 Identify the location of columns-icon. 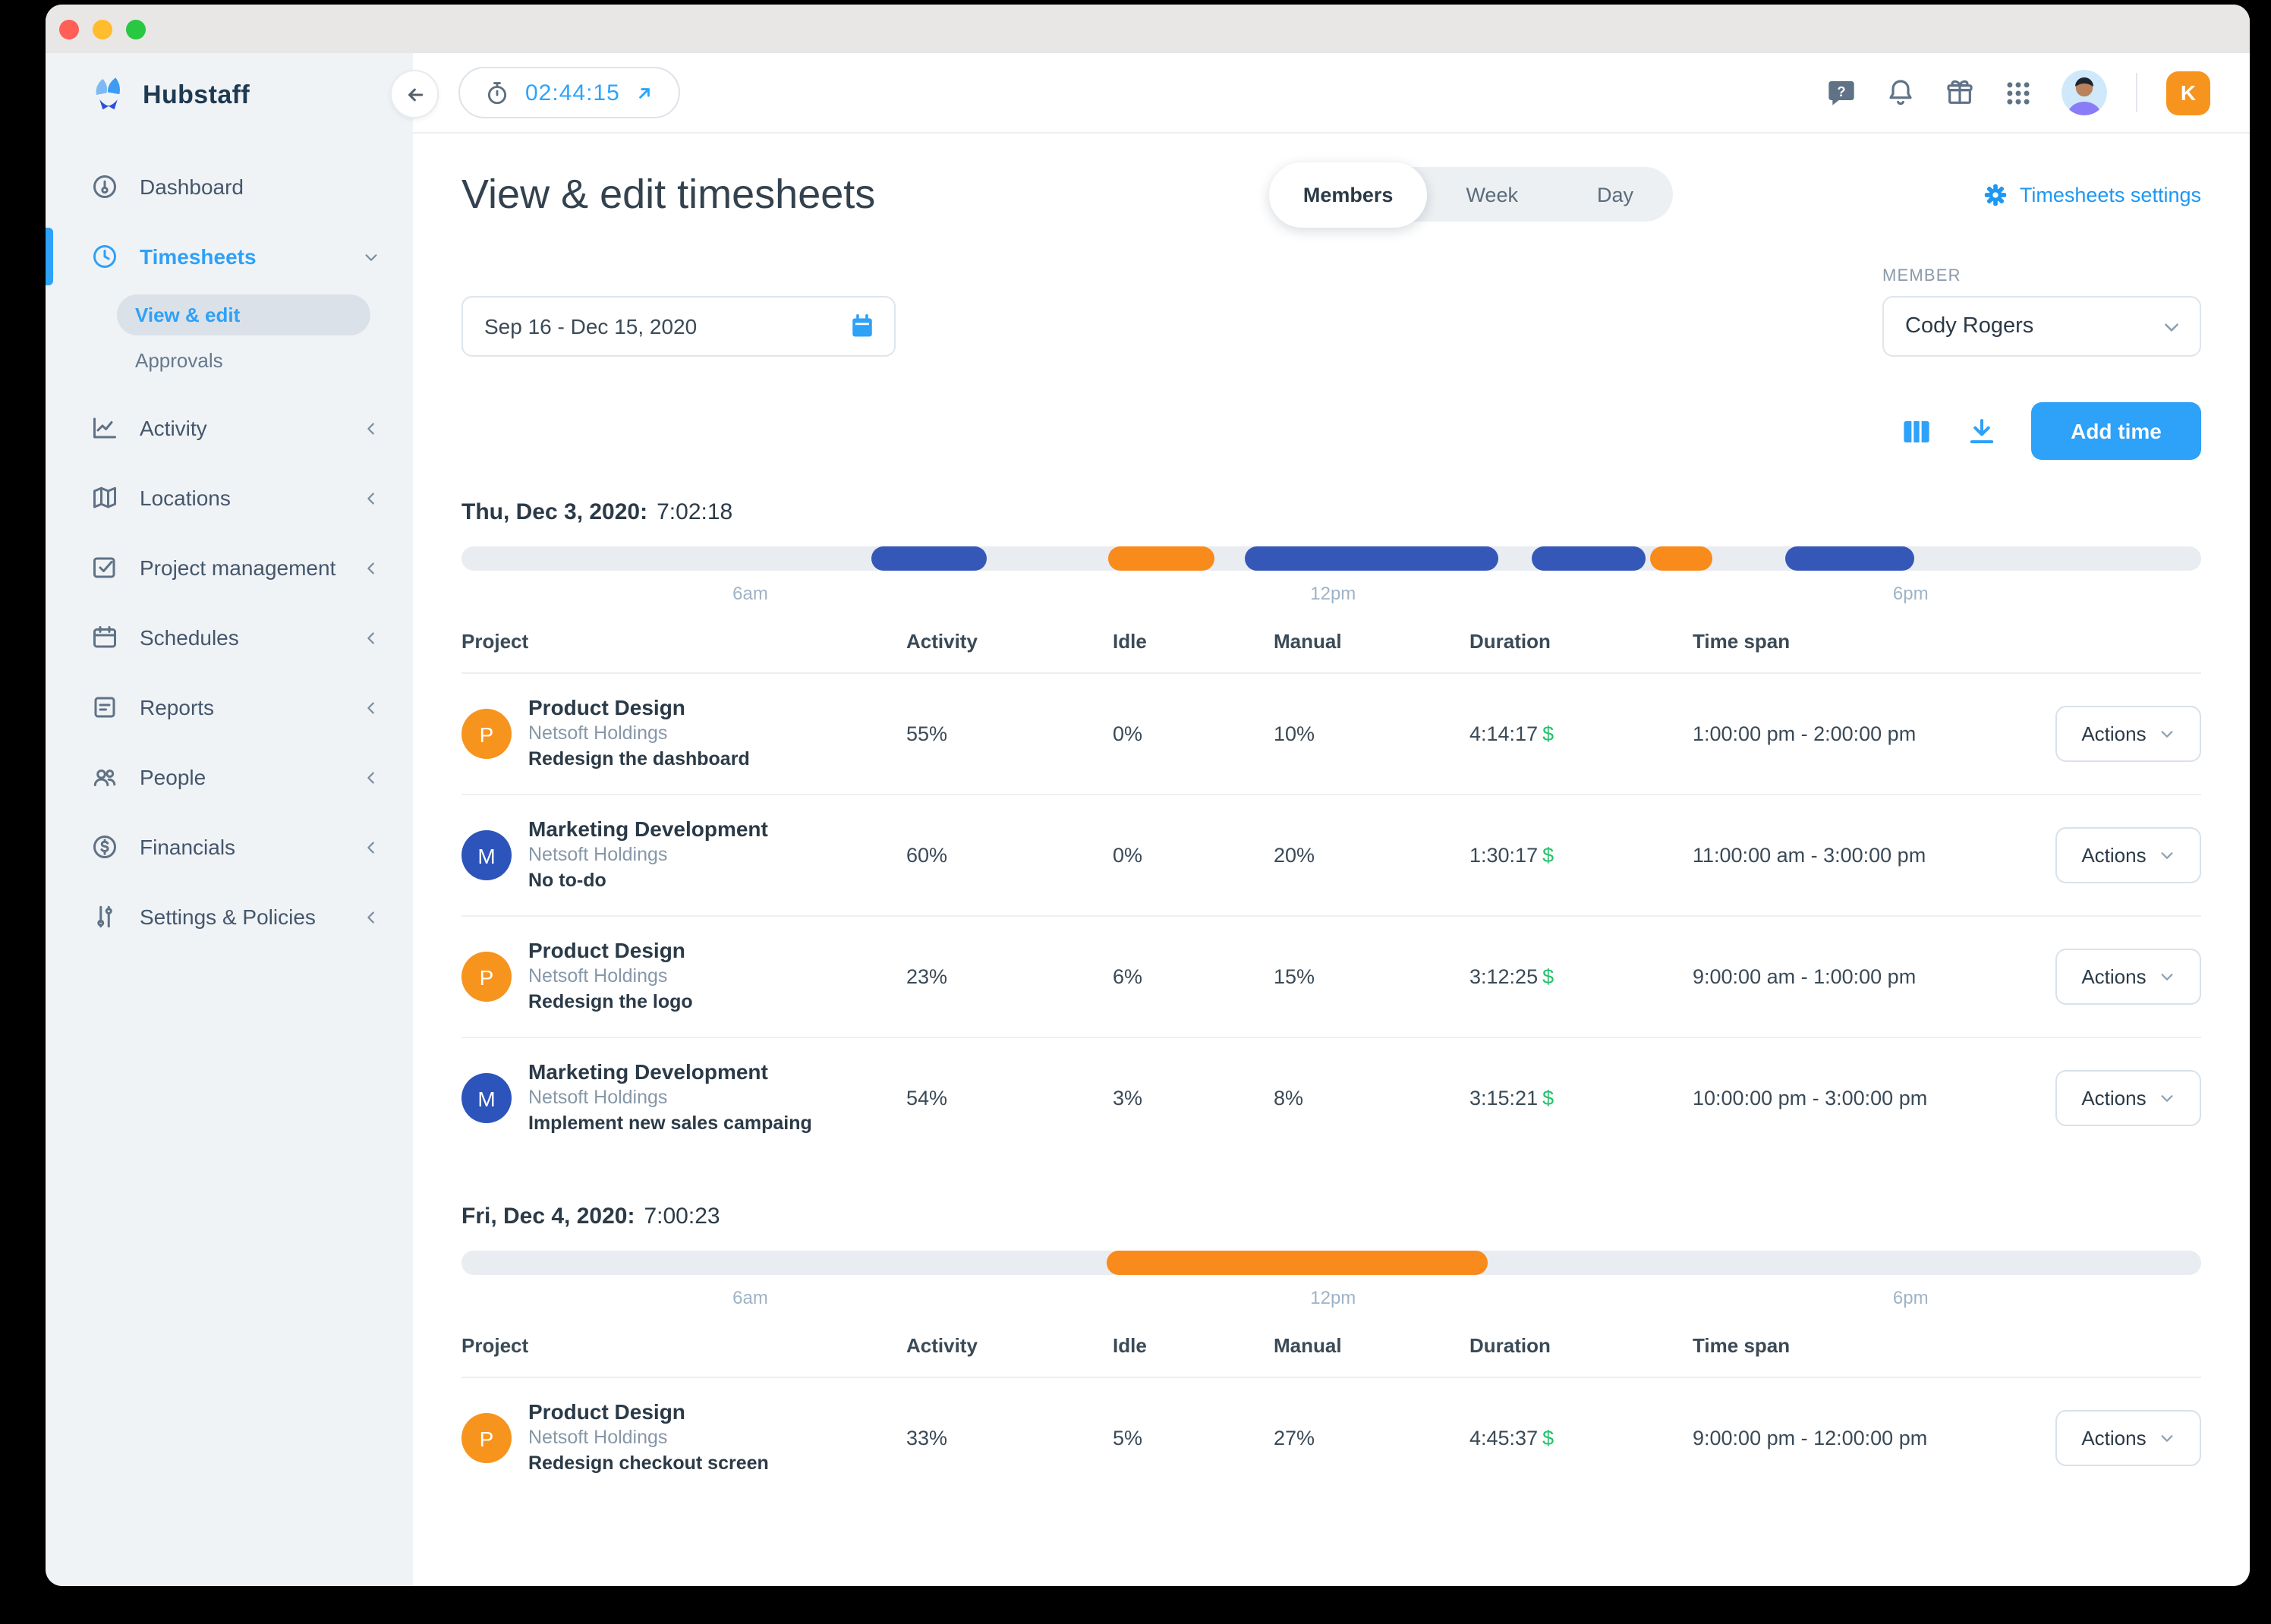
(1916, 431).